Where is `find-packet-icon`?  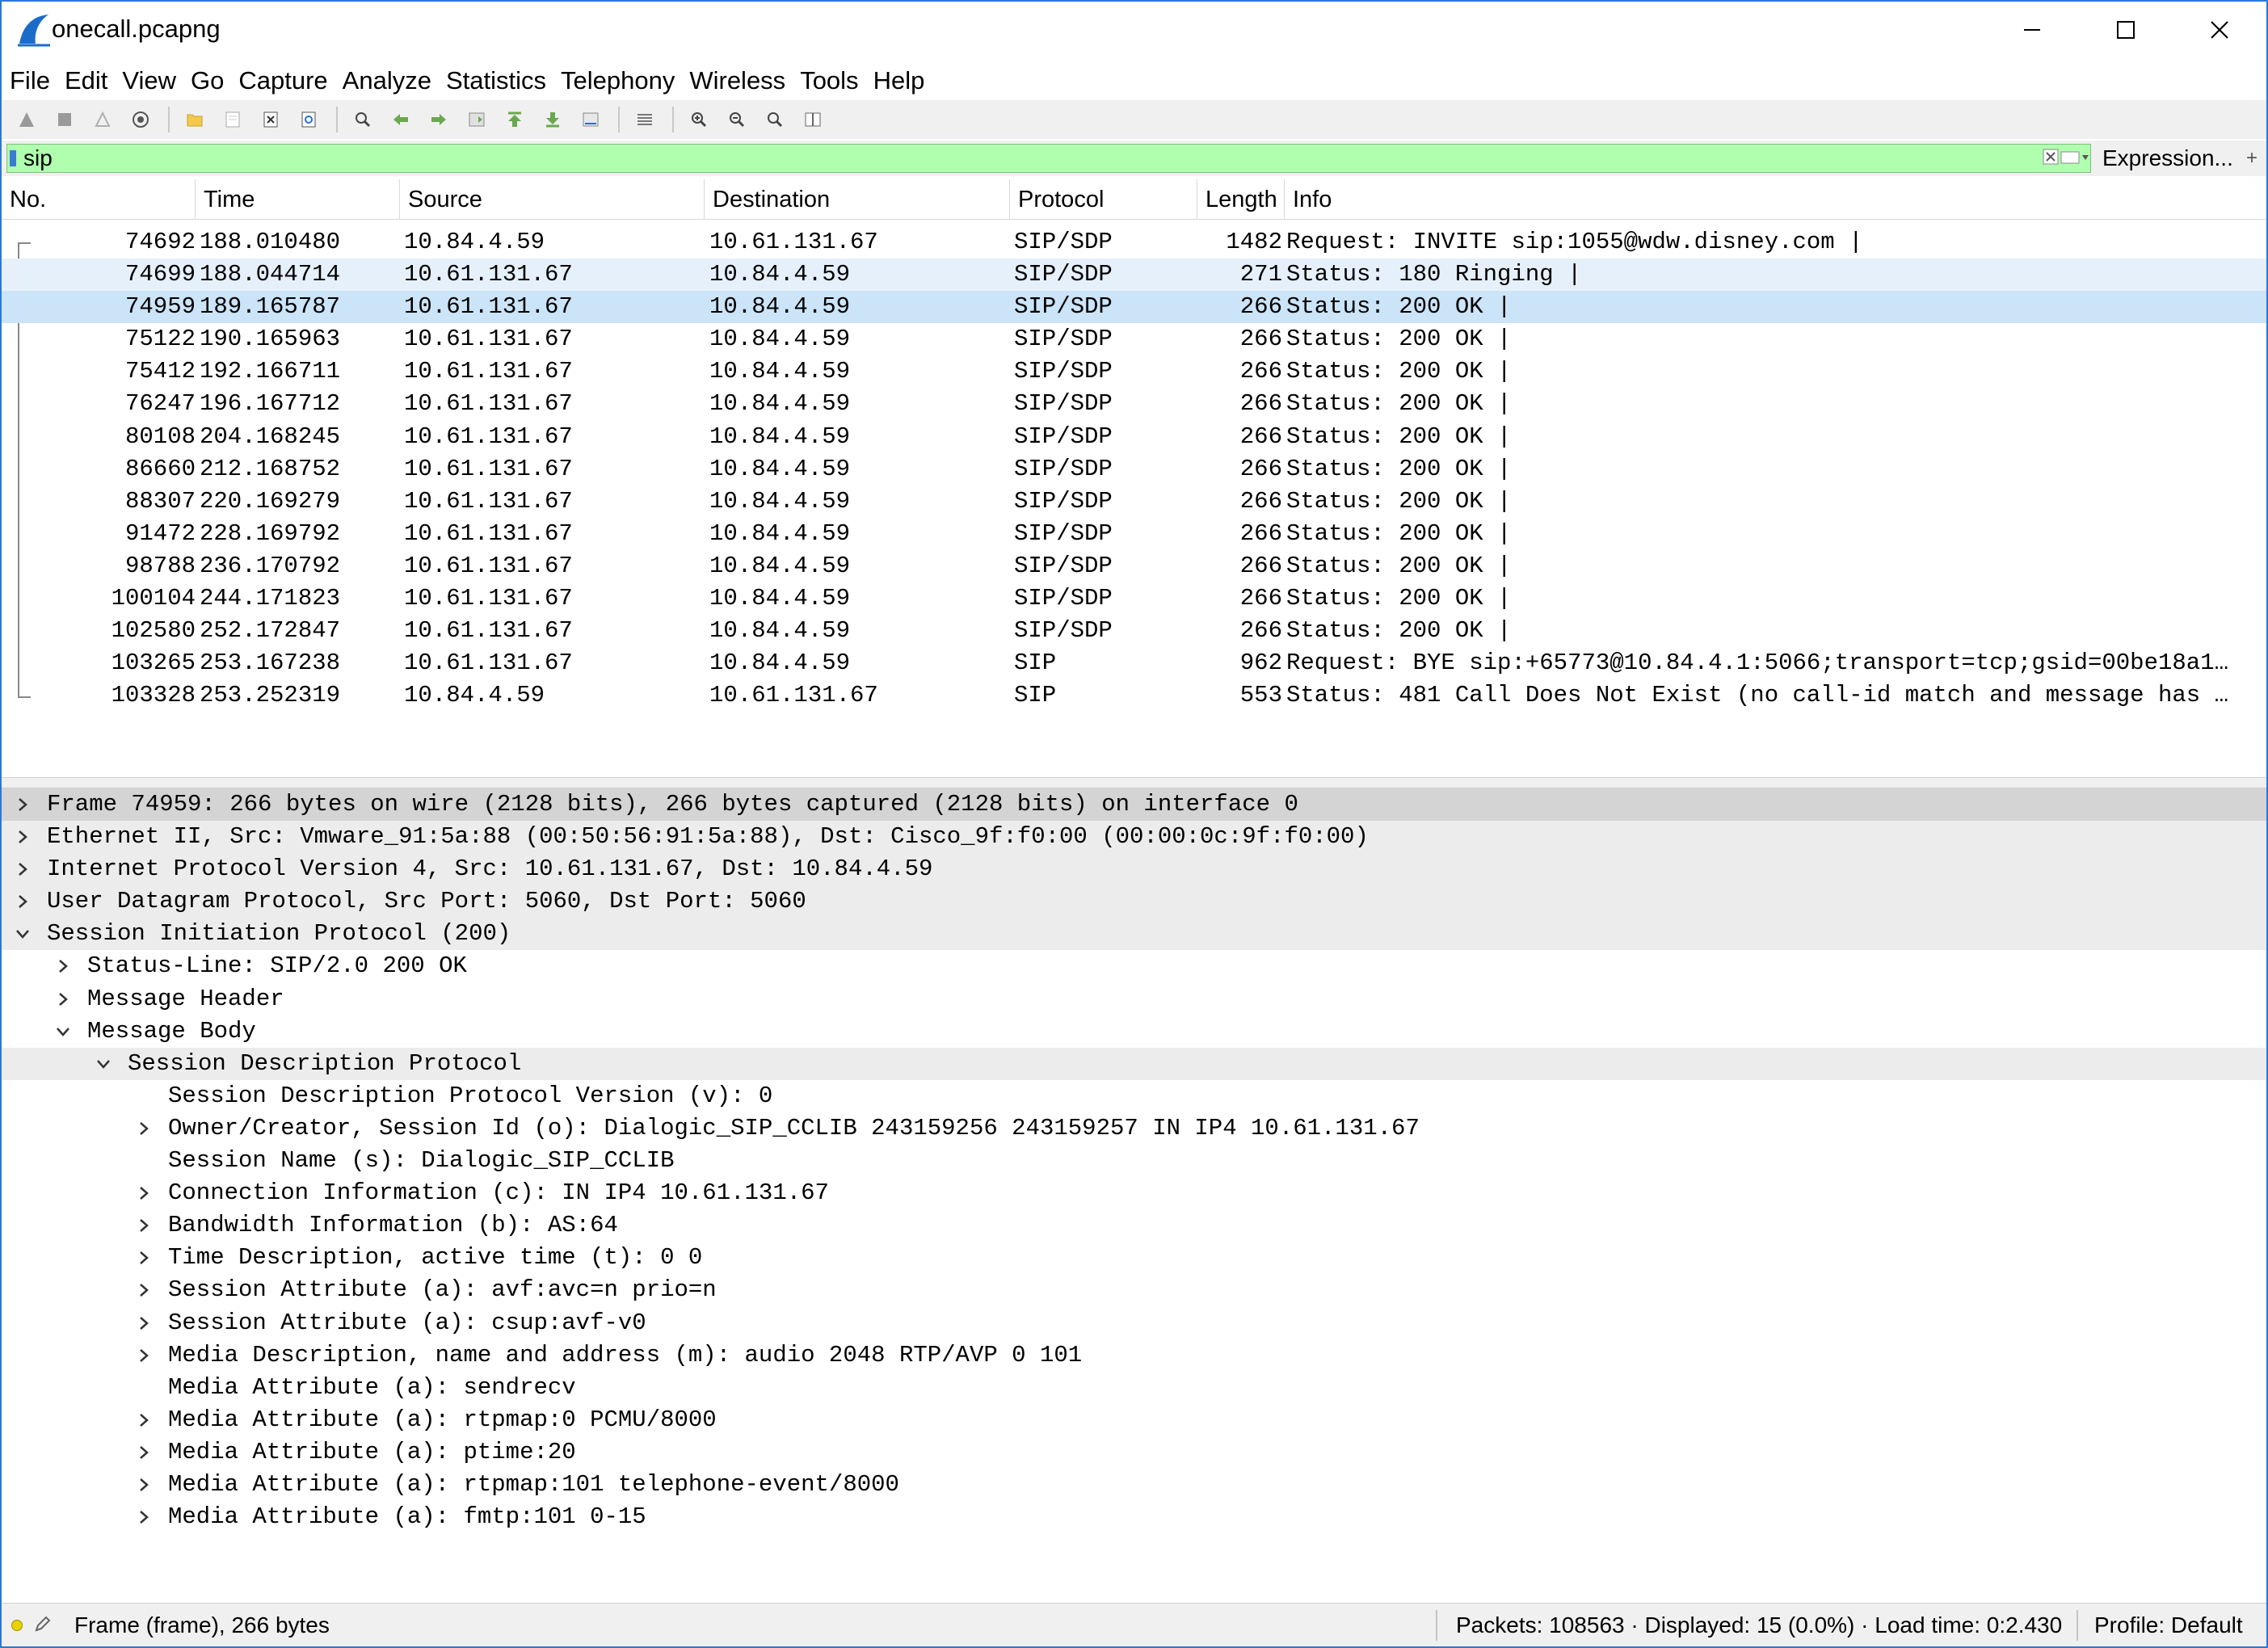 find-packet-icon is located at coordinates (363, 119).